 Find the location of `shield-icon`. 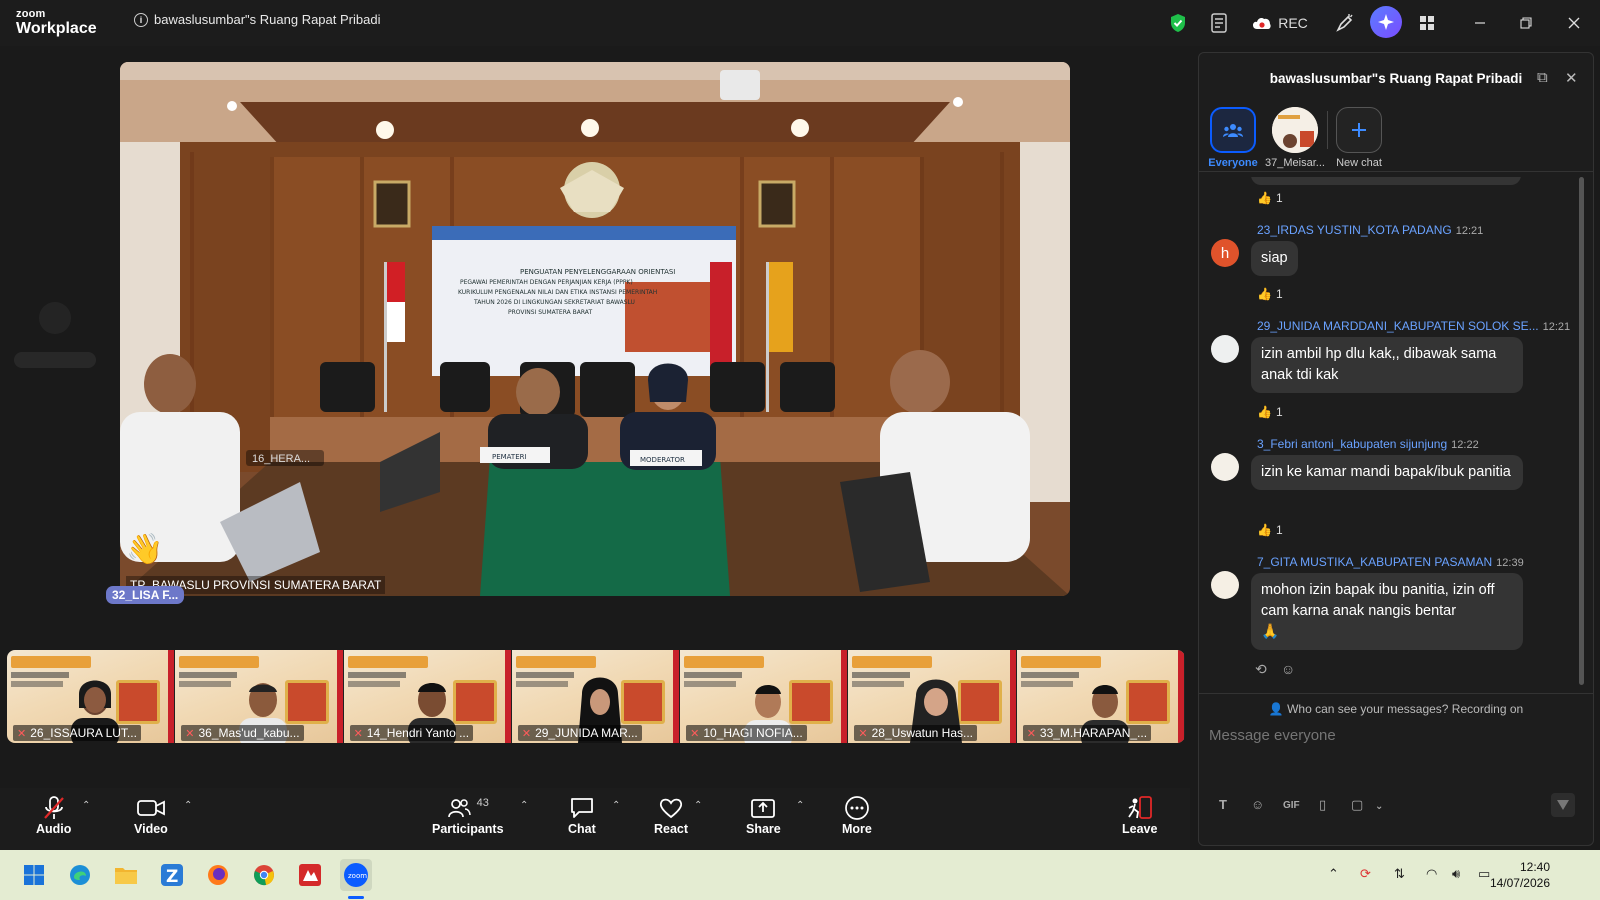

shield-icon is located at coordinates (1178, 23).